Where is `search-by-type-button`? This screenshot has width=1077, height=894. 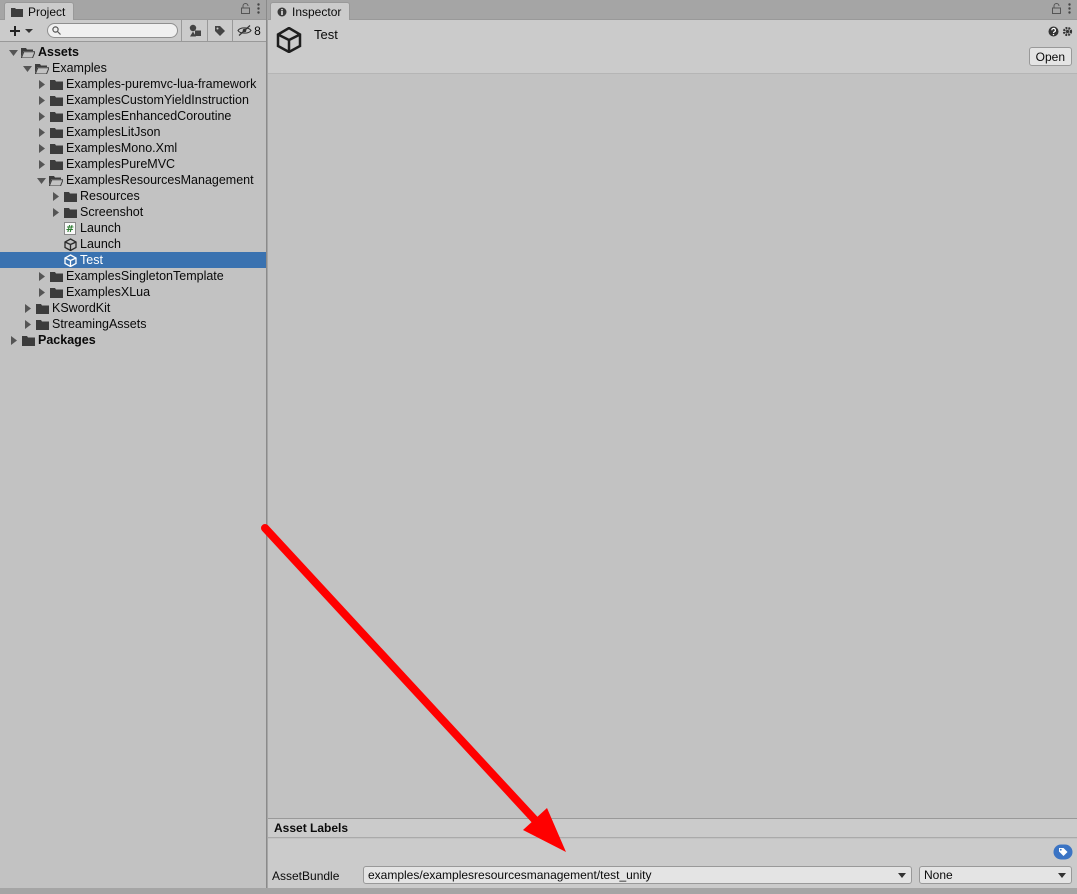 search-by-type-button is located at coordinates (195, 30).